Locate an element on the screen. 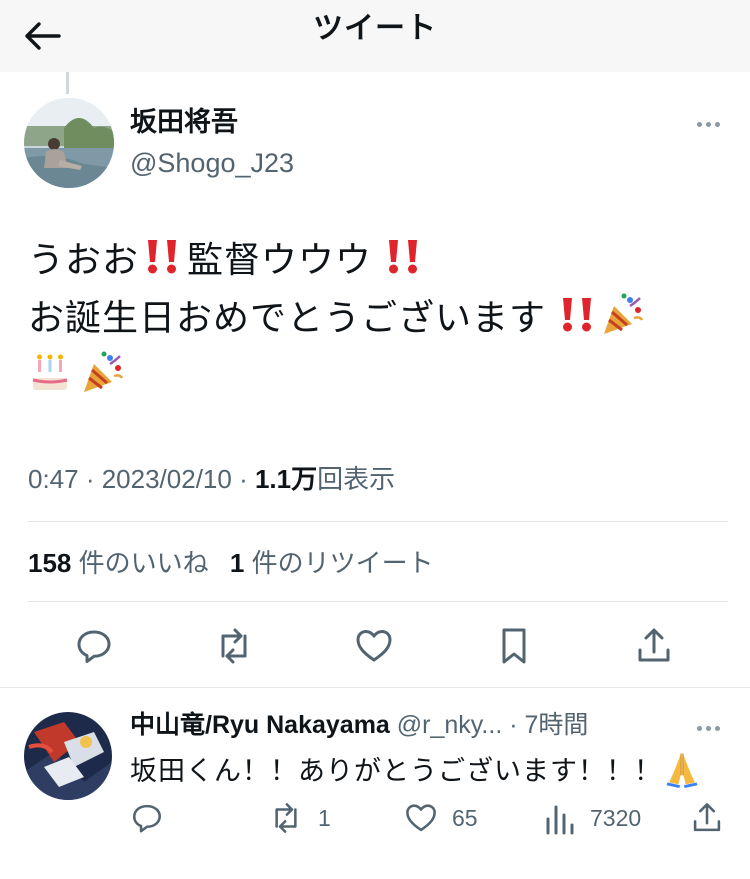 The image size is (750, 879). bar-chart-icon is located at coordinates (560, 820).